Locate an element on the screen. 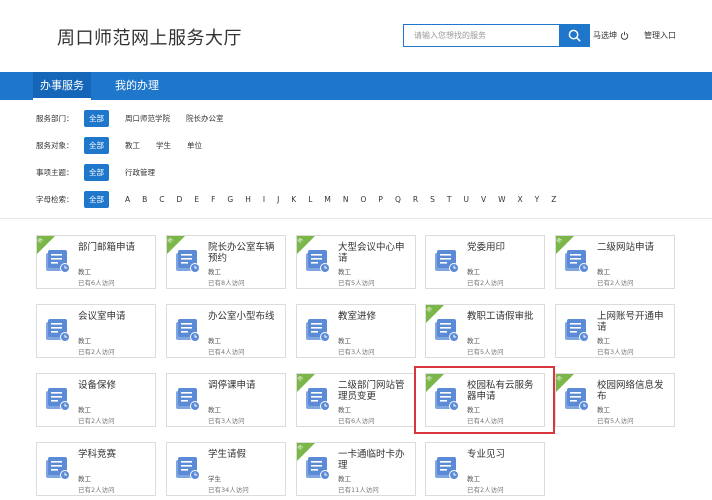  letter-y: Y is located at coordinates (537, 199).